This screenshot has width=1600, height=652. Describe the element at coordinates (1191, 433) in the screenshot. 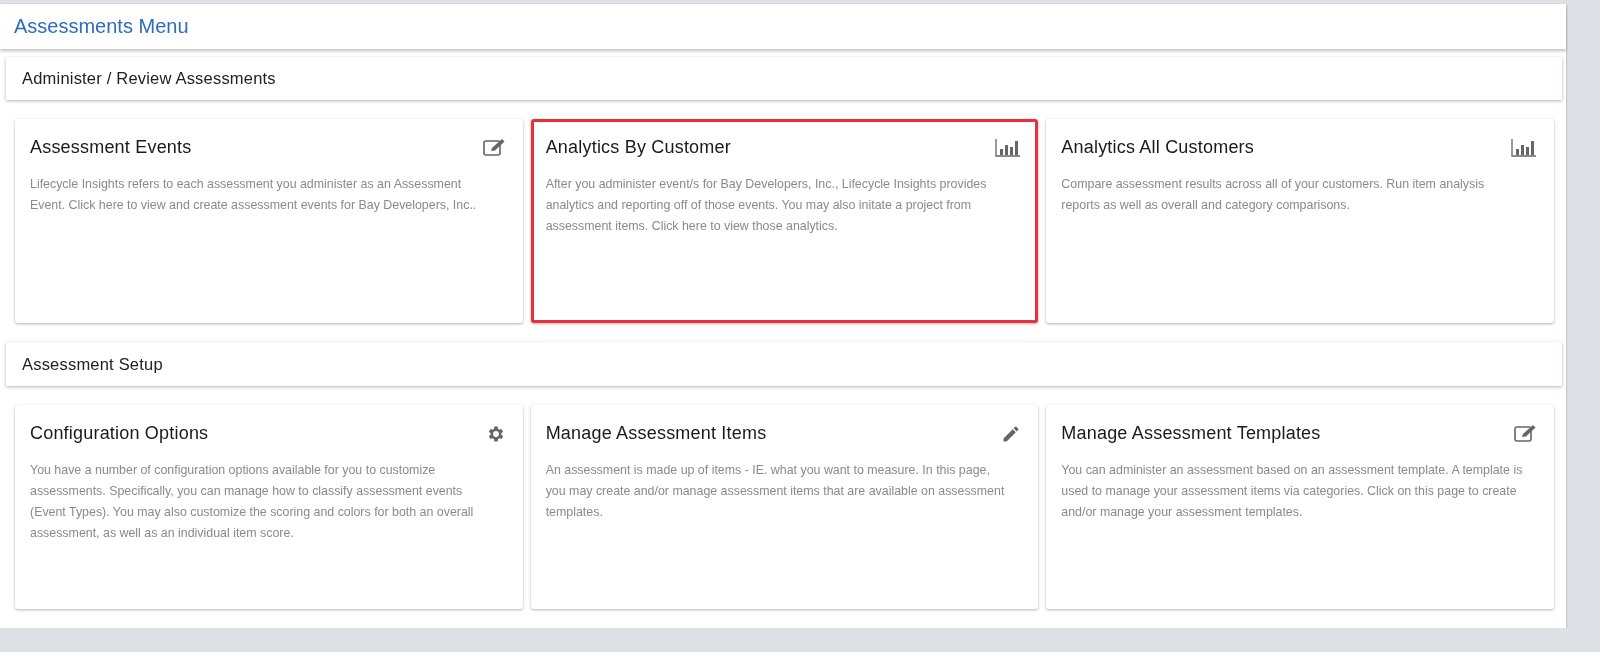

I see `card-title: Manage Assessment Templates` at that location.